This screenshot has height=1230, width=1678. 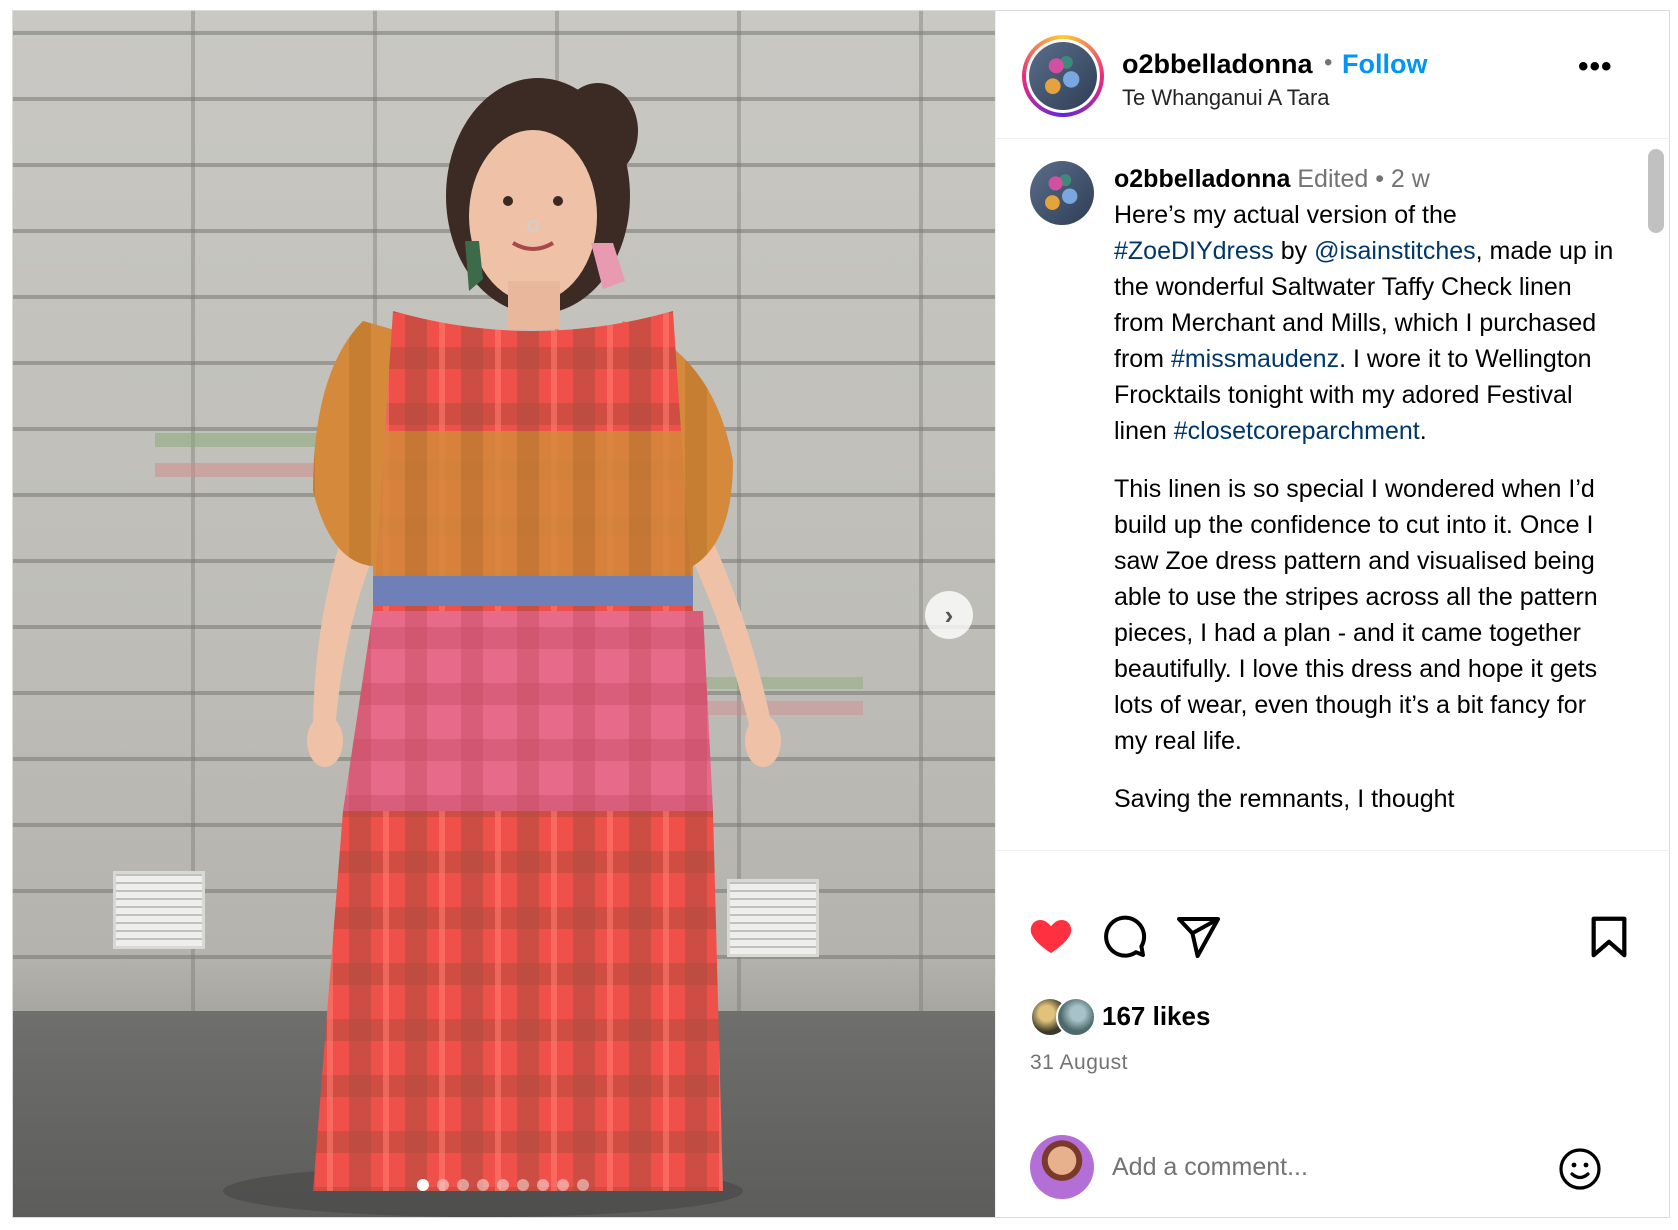 What do you see at coordinates (1410, 179) in the screenshot?
I see `post-age: 2 w` at bounding box center [1410, 179].